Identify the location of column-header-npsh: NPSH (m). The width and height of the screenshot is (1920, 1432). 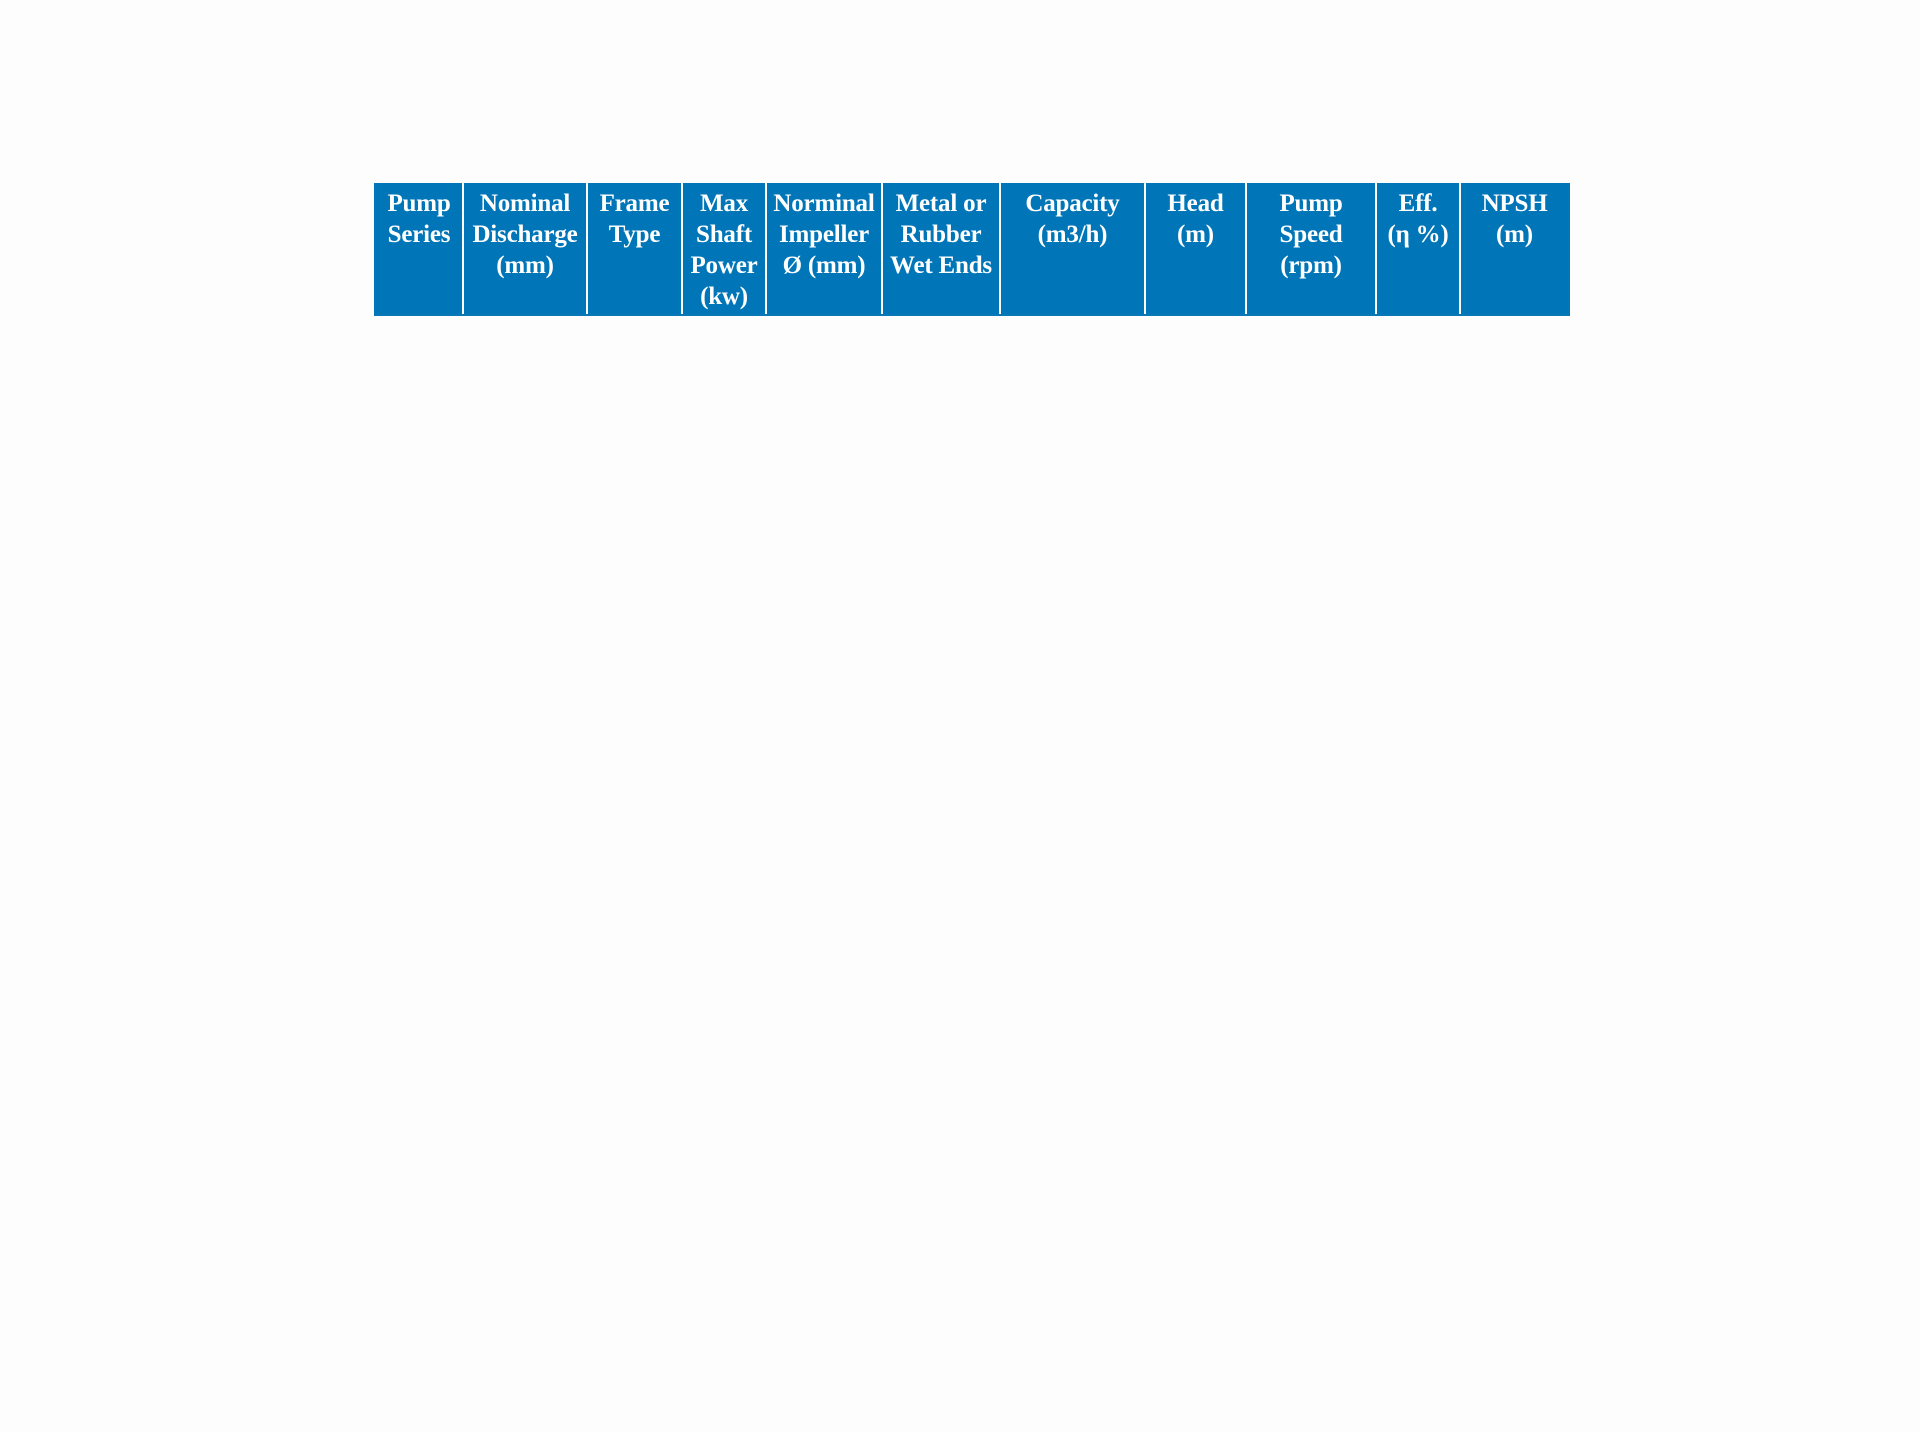
(1514, 249).